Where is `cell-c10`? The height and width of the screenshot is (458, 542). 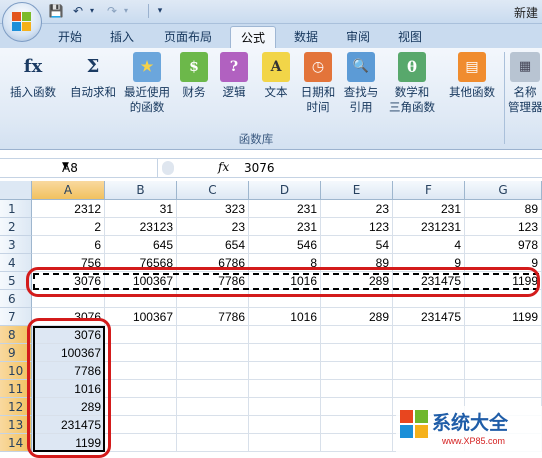 cell-c10 is located at coordinates (213, 371).